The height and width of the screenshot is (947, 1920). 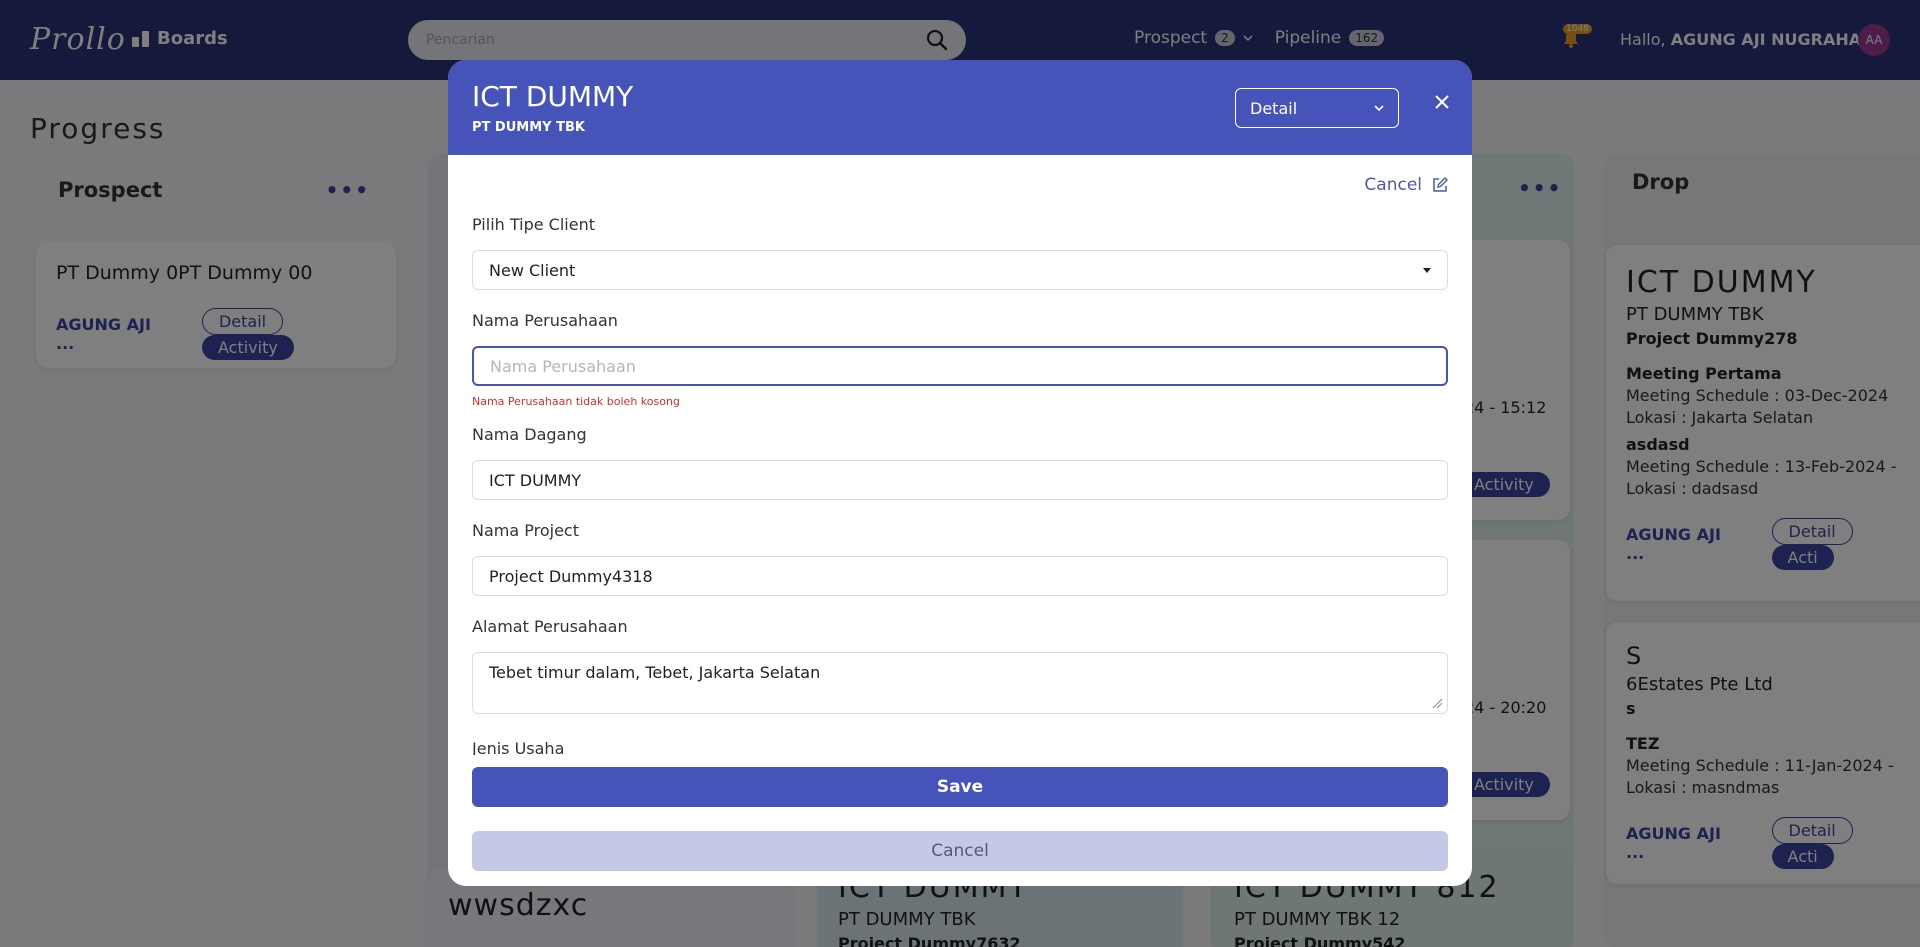 I want to click on trade-name-value: ICT DUMMY, so click(x=535, y=480).